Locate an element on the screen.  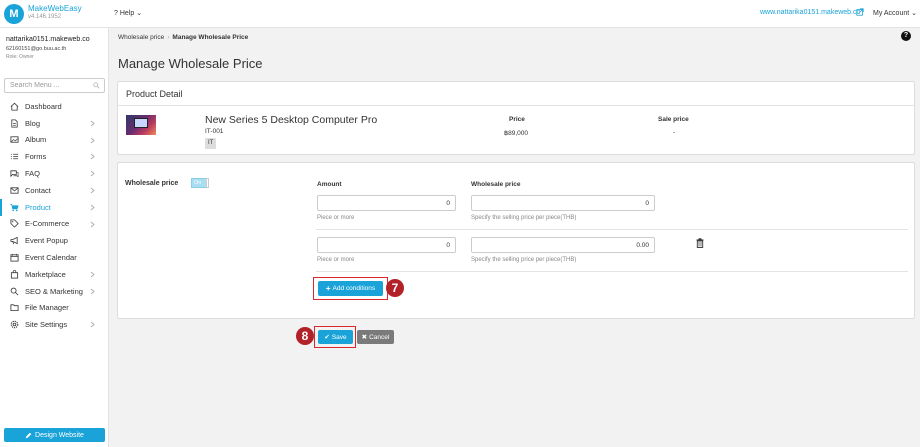
sidebar-item-product: Product is located at coordinates (54, 207).